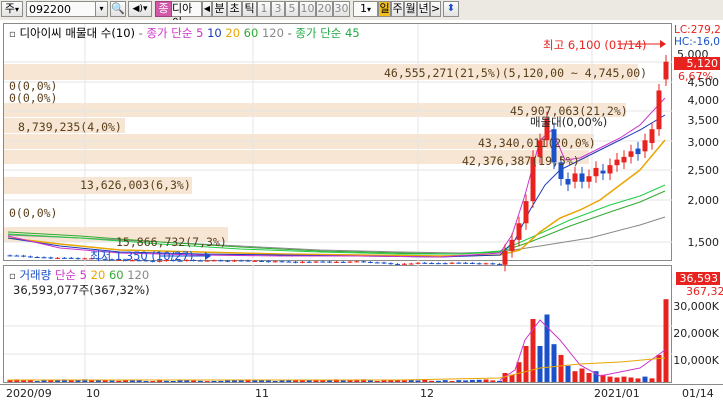 The width and height of the screenshot is (723, 409). Describe the element at coordinates (163, 9) in the screenshot. I see `type-badge: 종` at that location.